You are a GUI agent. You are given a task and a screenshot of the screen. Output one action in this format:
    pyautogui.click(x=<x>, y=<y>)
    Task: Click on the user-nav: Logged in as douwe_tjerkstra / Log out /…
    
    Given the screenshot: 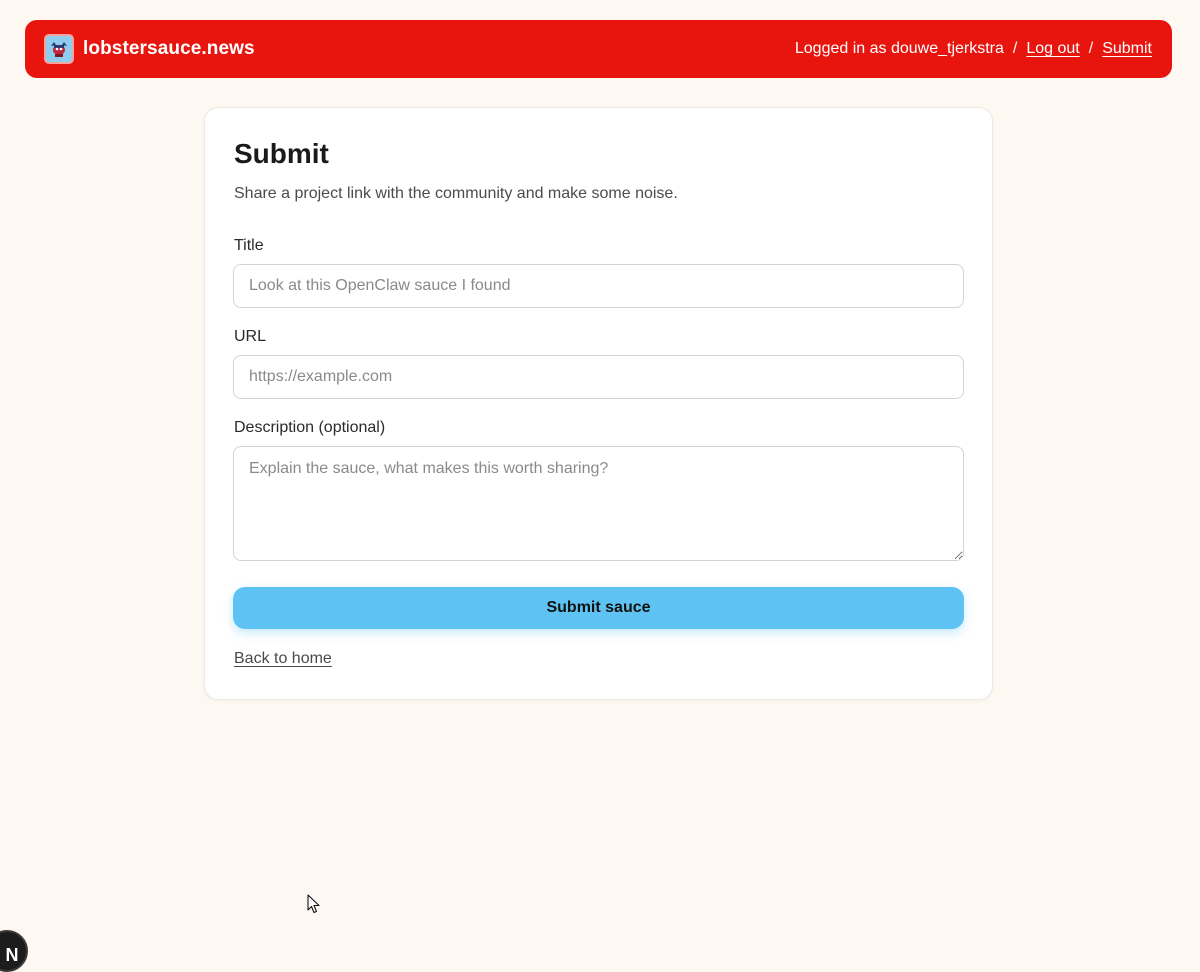 What is the action you would take?
    pyautogui.click(x=973, y=49)
    